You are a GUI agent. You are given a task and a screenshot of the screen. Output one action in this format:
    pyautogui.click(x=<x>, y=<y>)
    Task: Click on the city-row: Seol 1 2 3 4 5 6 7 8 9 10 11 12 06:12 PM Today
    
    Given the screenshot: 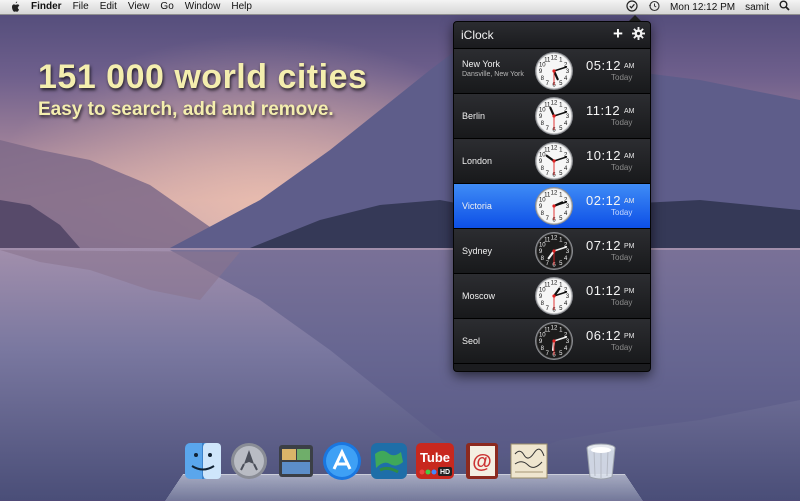 What is the action you would take?
    pyautogui.click(x=552, y=341)
    